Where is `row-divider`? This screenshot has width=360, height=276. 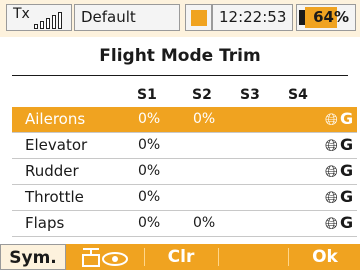
row-divider is located at coordinates (184, 236).